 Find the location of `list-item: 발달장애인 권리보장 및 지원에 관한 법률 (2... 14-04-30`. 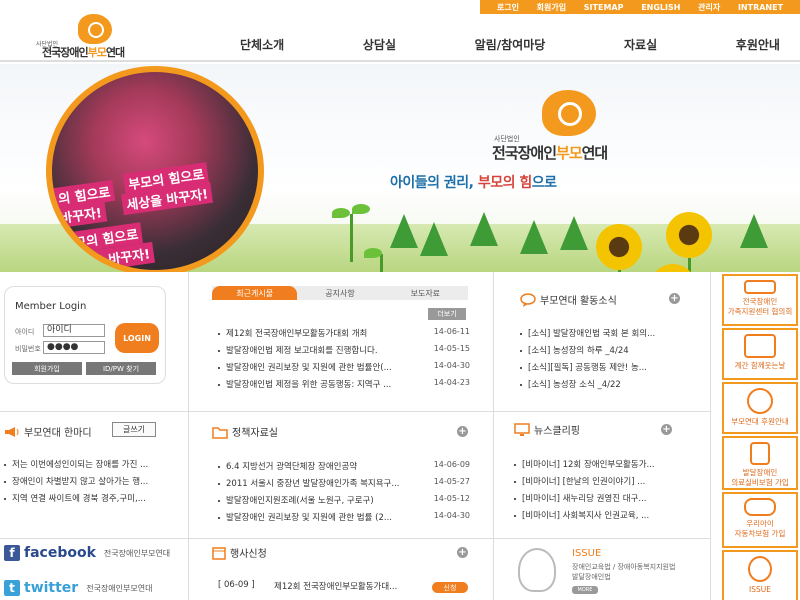

list-item: 발달장애인 권리보장 및 지원에 관한 법률 (2... 14-04-30 is located at coordinates (344, 519).